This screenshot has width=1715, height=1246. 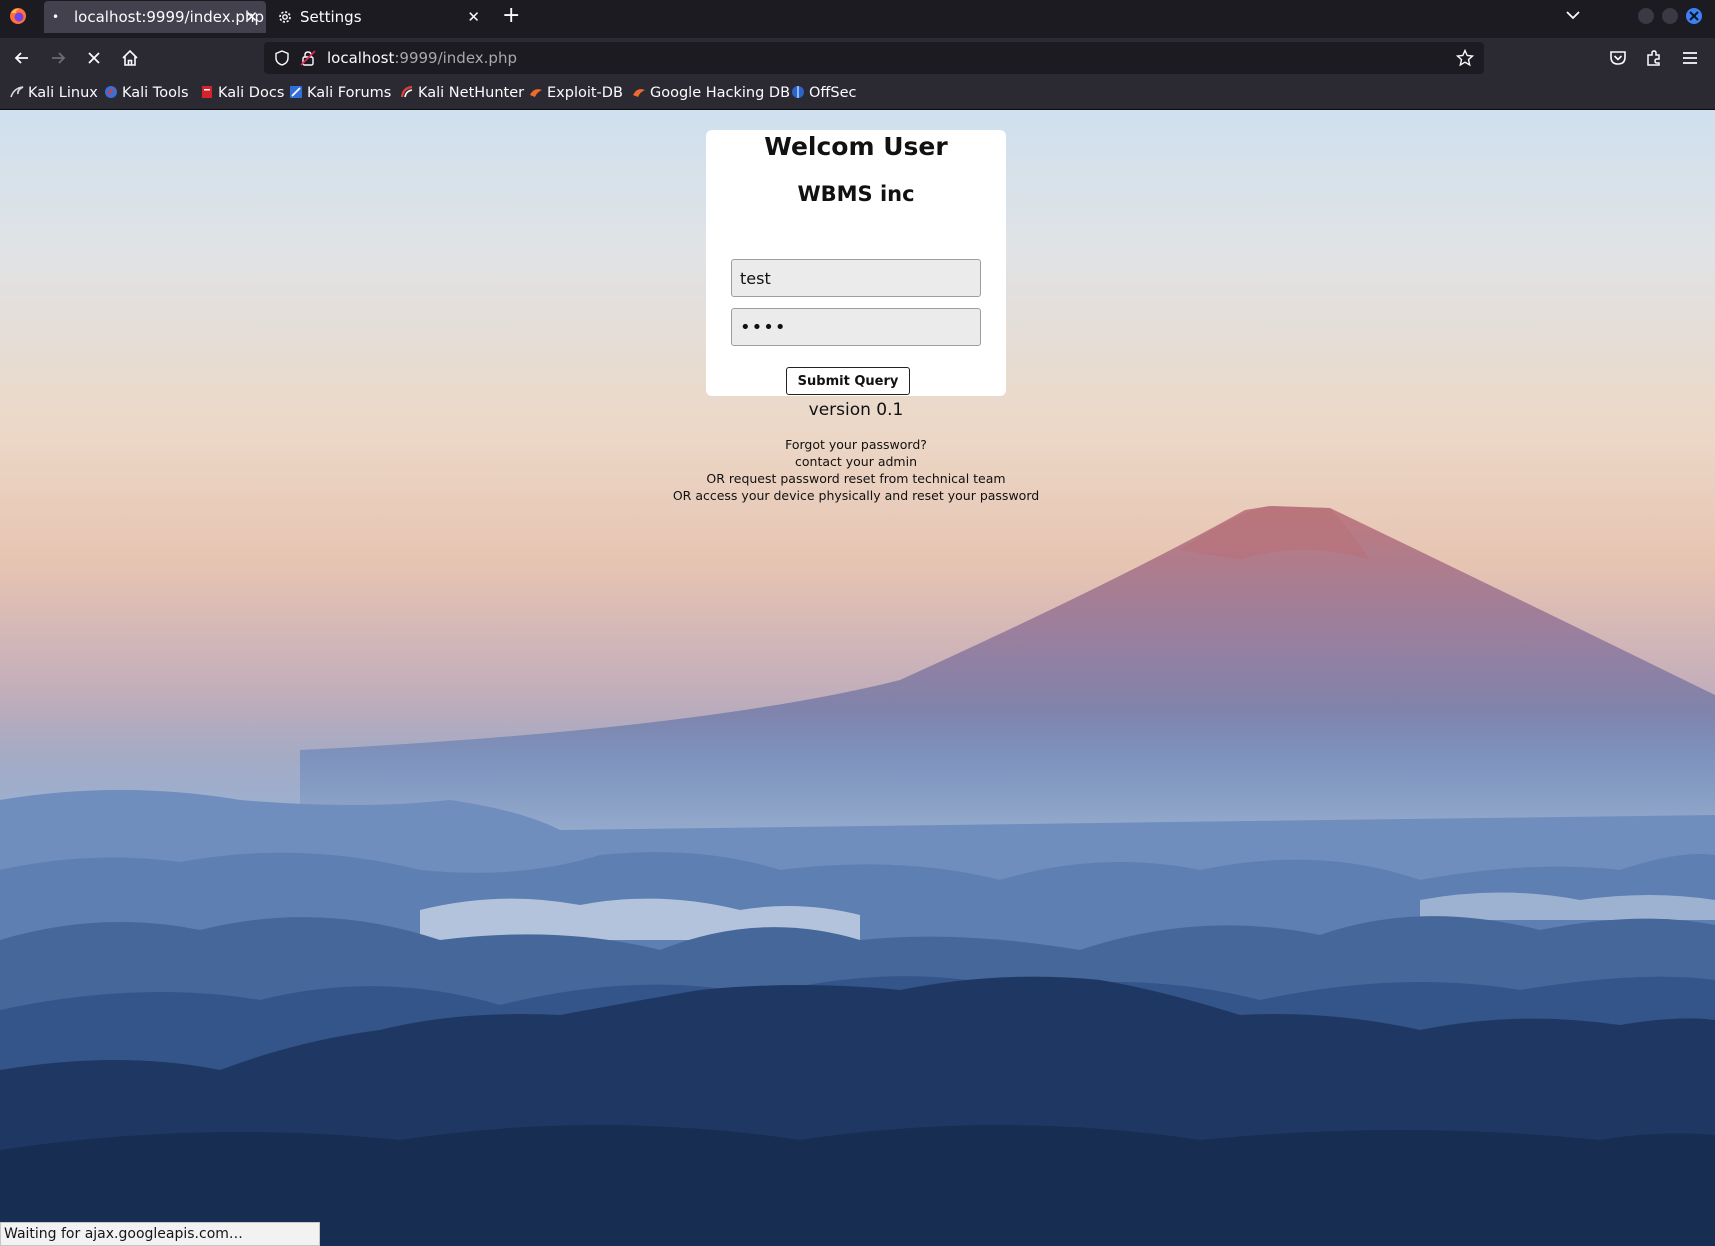 I want to click on new-tab-icon: +, so click(x=511, y=16).